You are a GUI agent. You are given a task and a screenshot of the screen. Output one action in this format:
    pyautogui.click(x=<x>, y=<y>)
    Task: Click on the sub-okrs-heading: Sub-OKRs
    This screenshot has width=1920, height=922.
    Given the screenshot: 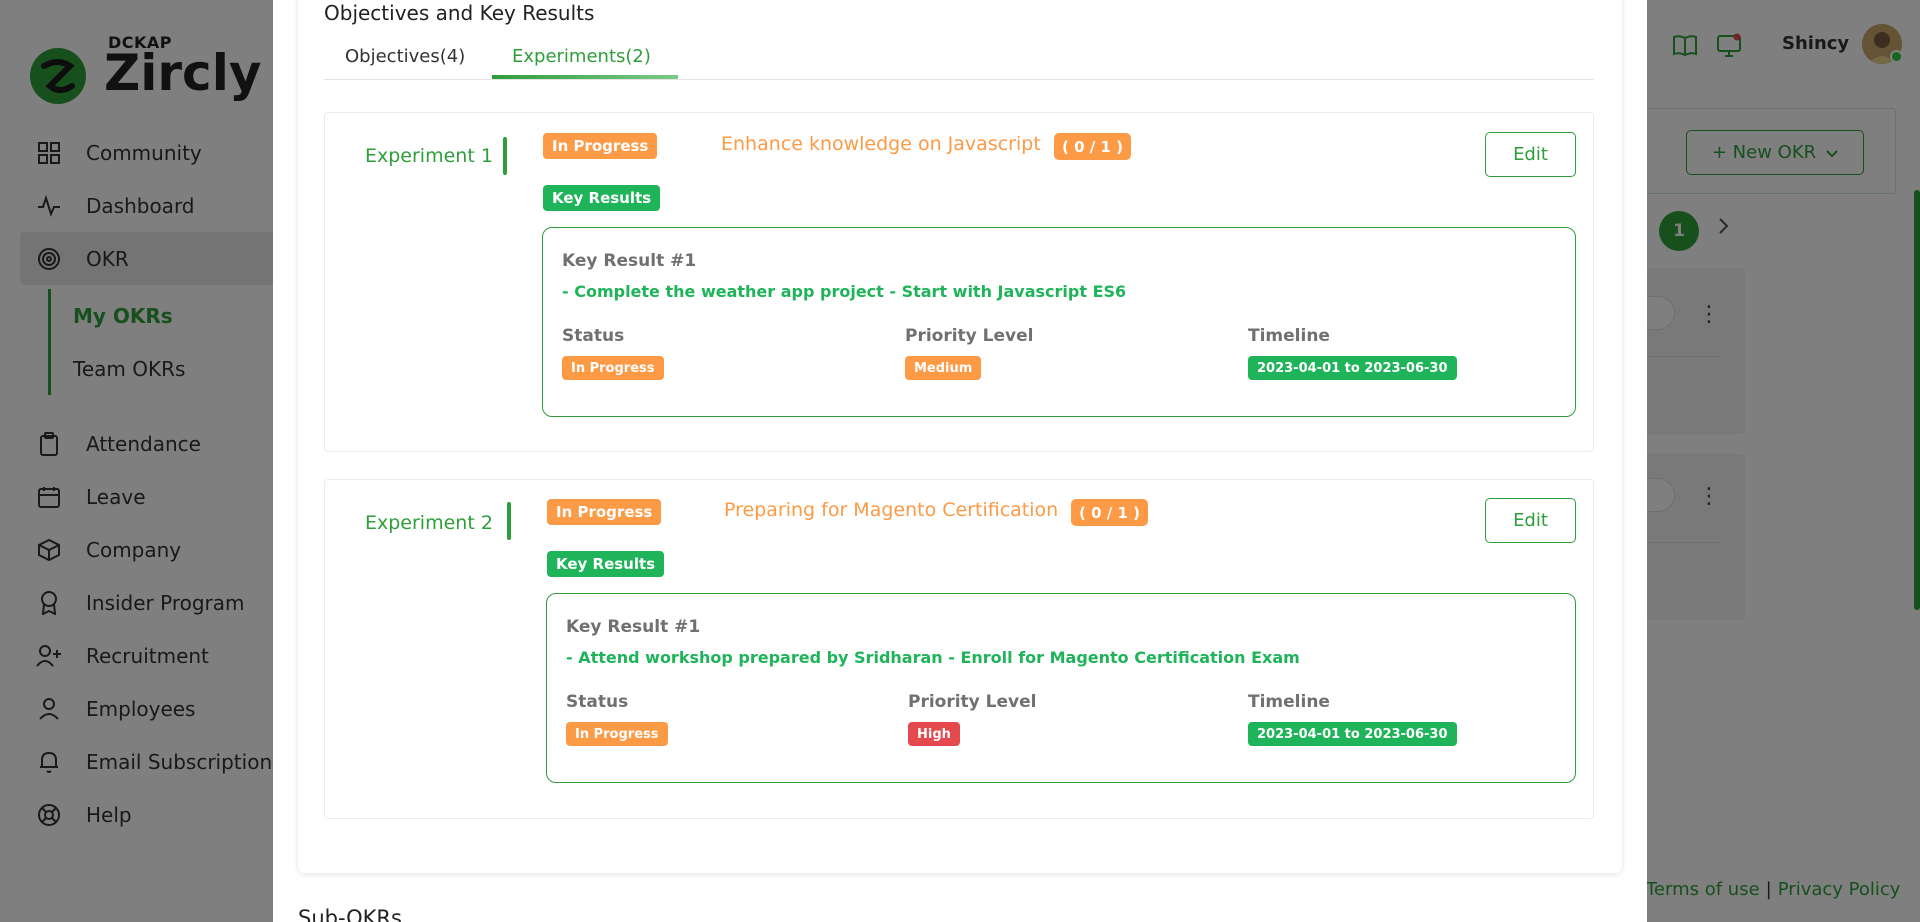 What is the action you would take?
    pyautogui.click(x=350, y=914)
    